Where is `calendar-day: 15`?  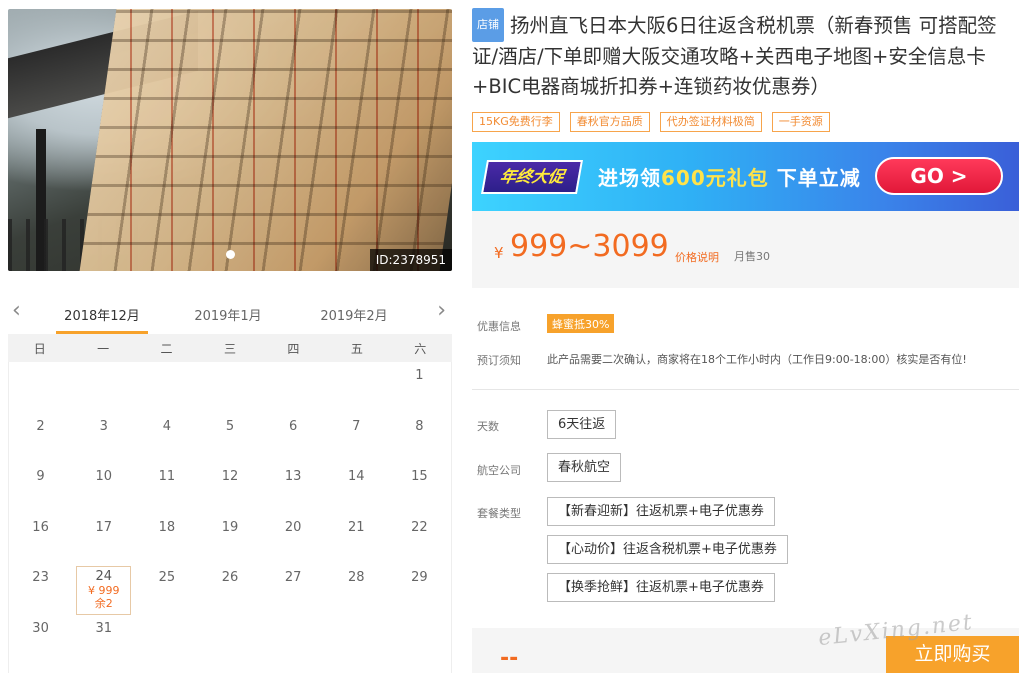 calendar-day: 15 is located at coordinates (419, 488).